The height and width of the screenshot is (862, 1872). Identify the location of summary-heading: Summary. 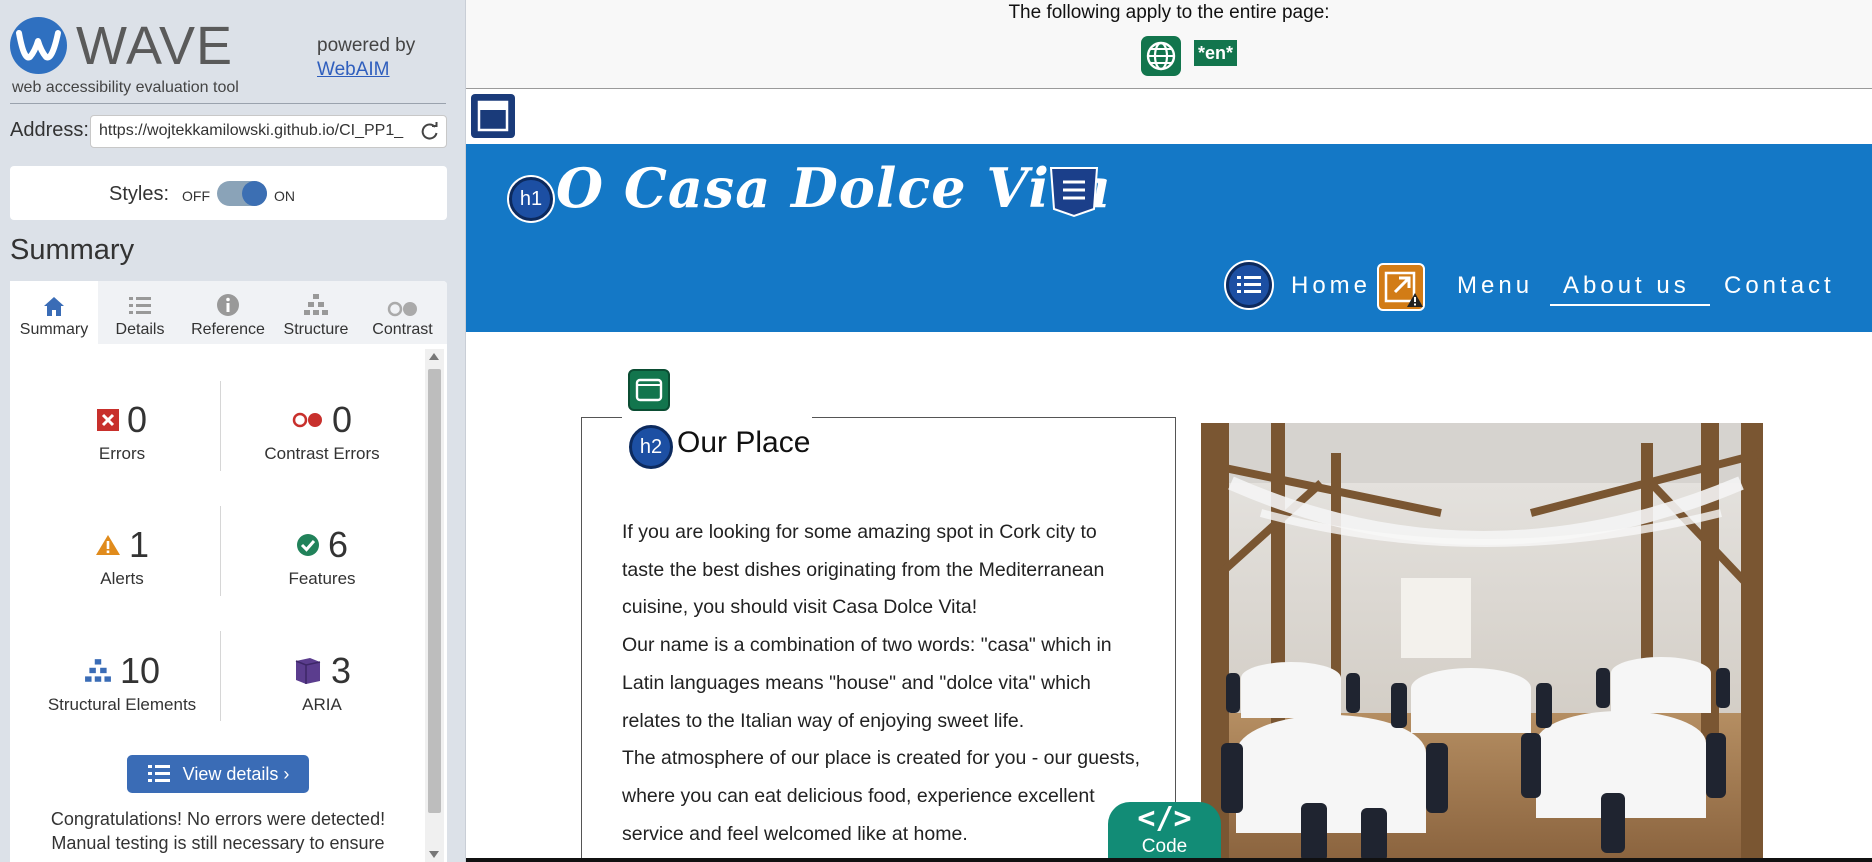
(72, 250).